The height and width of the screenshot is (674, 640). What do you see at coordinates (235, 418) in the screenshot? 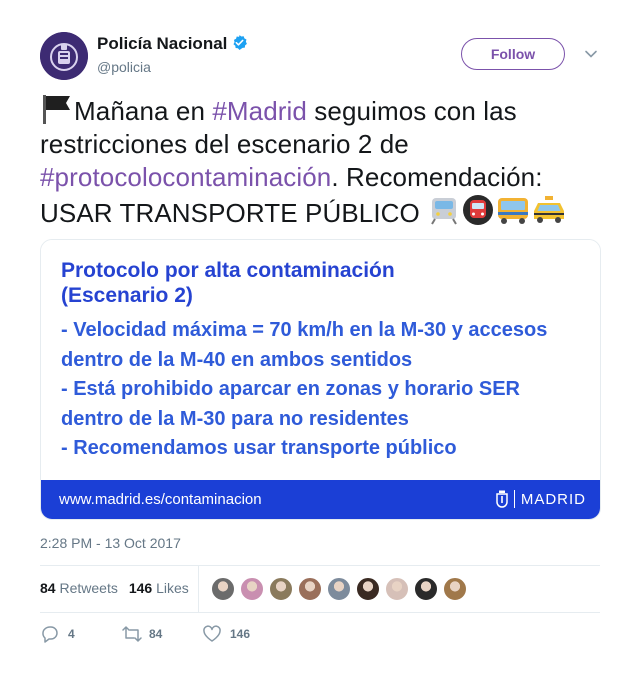
I see `card-line: dentro de la M-30 para no residentes` at bounding box center [235, 418].